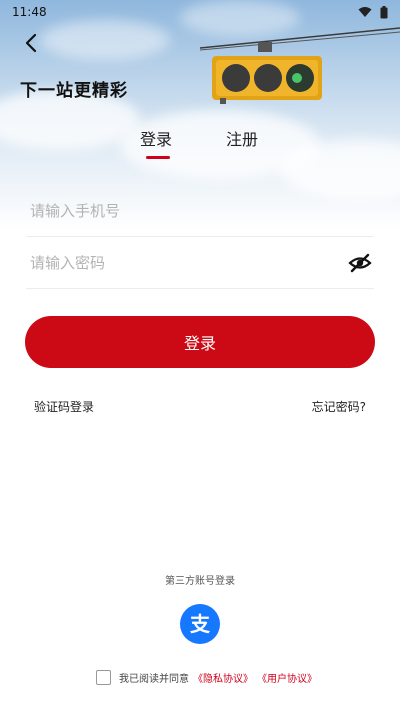  Describe the element at coordinates (29, 12) in the screenshot. I see `status-time: 11:48` at that location.